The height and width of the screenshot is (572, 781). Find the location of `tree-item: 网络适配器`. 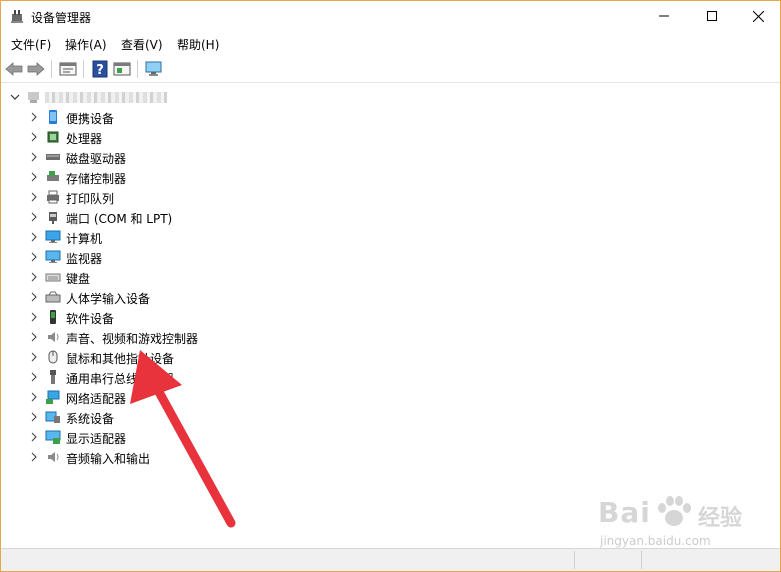

tree-item: 网络适配器 is located at coordinates (201, 397).